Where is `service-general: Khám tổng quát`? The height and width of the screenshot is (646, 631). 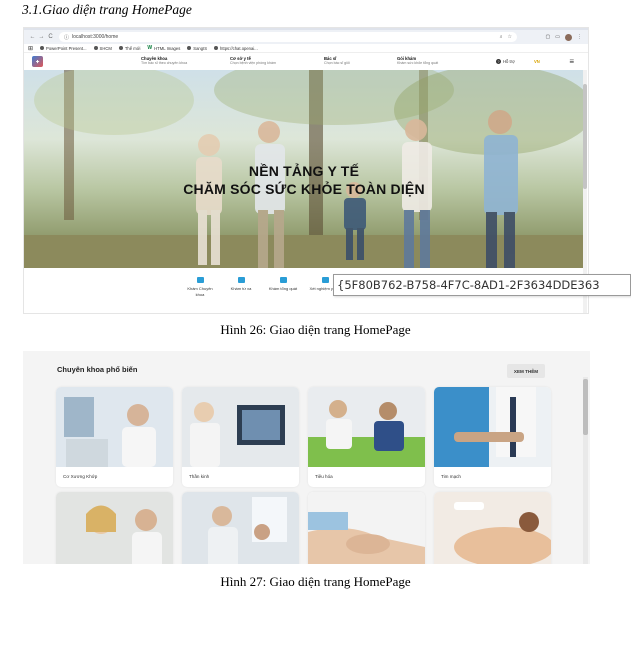 service-general: Khám tổng quát is located at coordinates (283, 284).